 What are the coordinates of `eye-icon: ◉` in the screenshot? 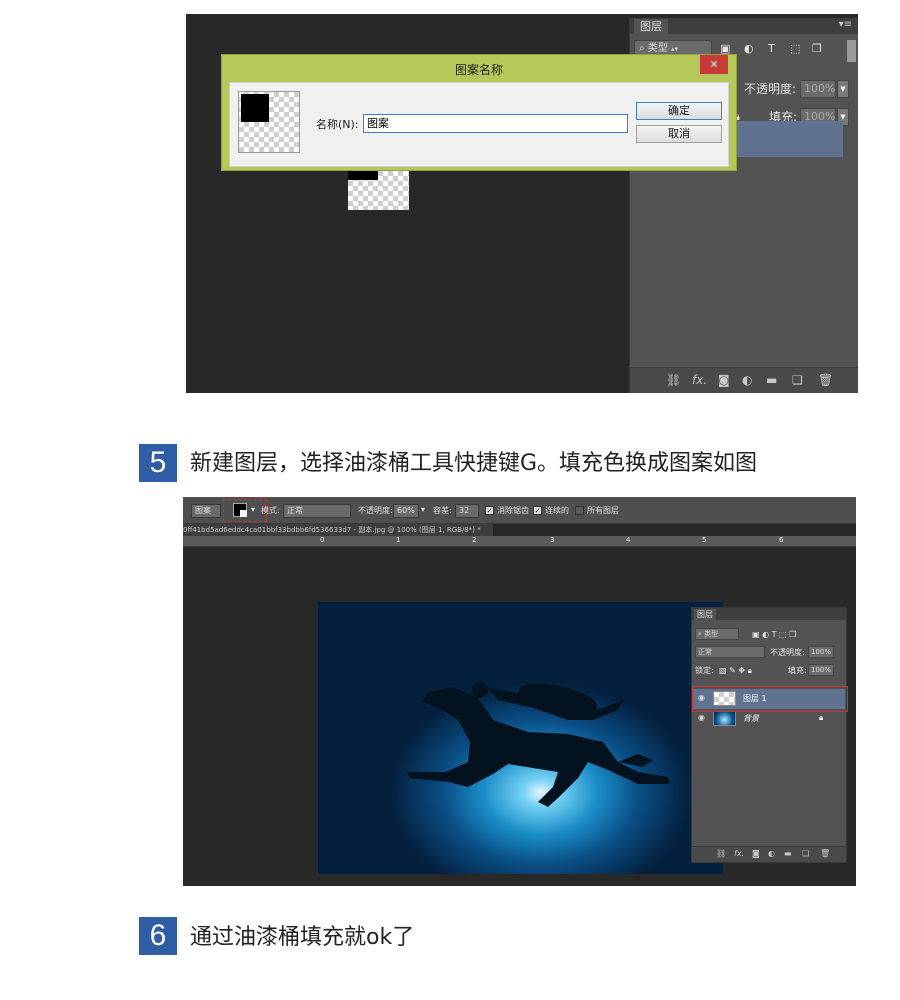 It's located at (701, 717).